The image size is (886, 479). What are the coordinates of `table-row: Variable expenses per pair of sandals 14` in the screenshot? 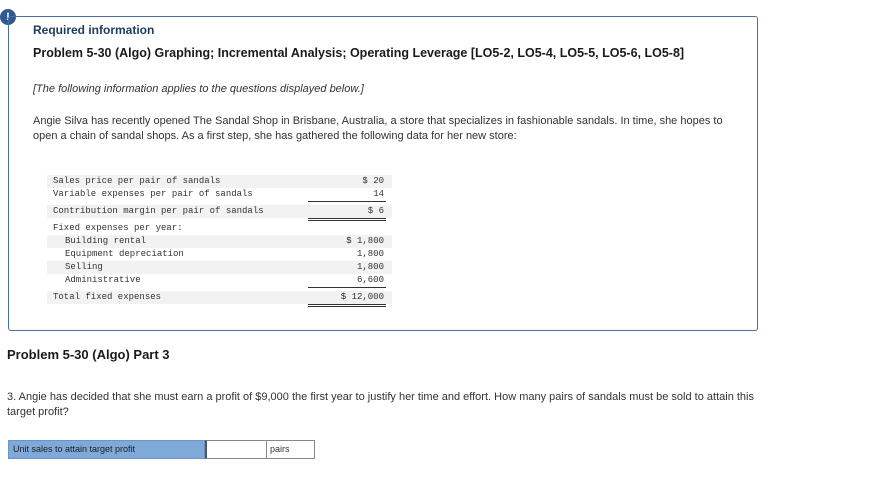 It's located at (219, 195).